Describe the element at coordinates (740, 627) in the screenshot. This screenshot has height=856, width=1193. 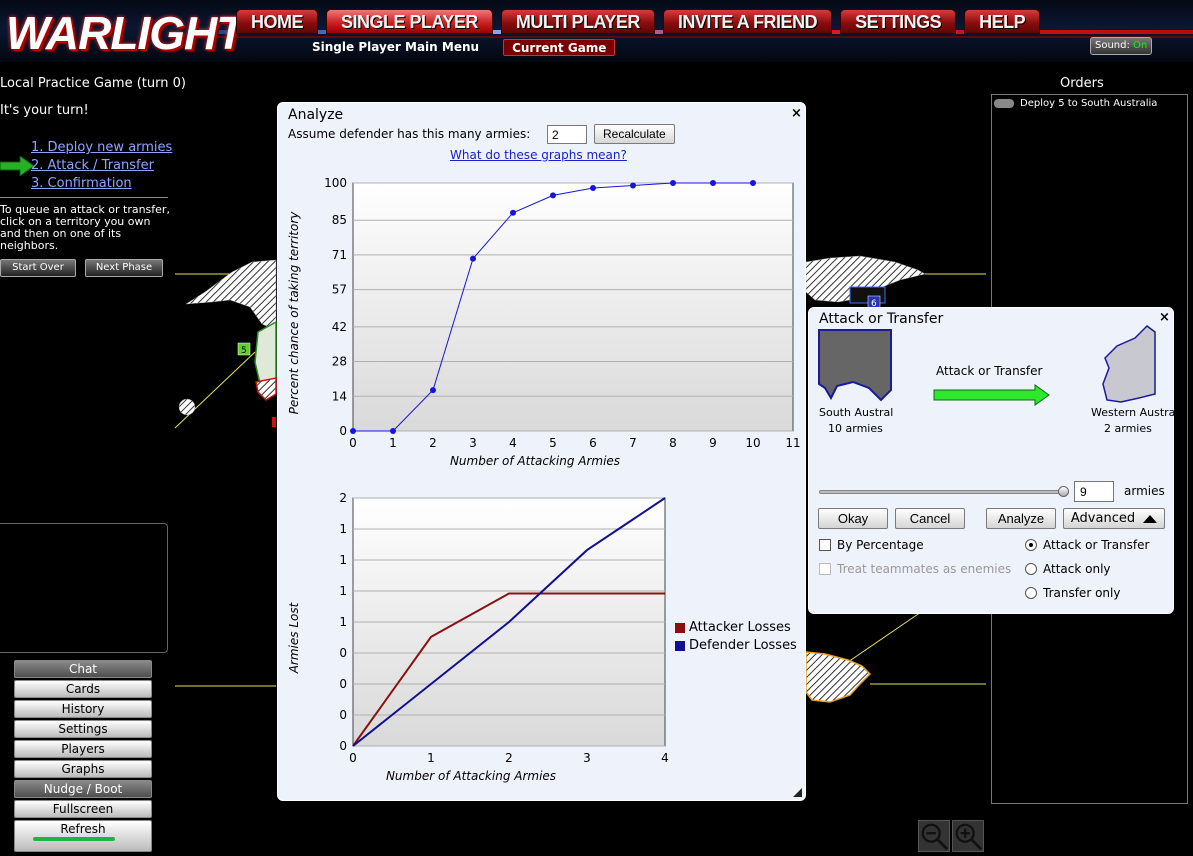
I see `legend-label: Attacker Losses` at that location.